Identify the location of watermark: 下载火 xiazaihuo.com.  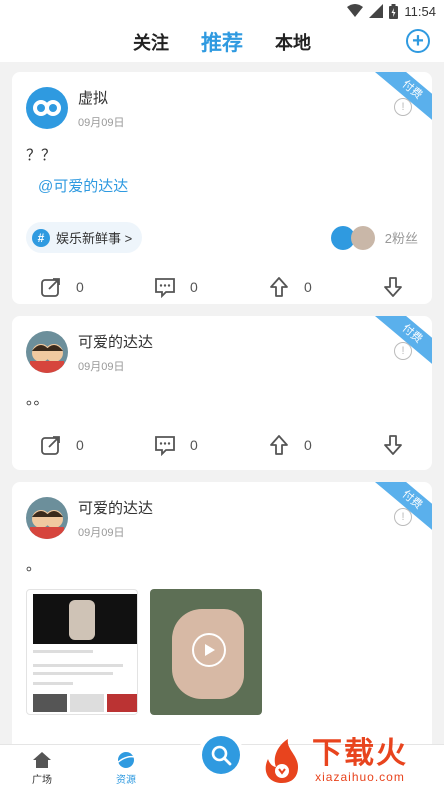
(351, 761).